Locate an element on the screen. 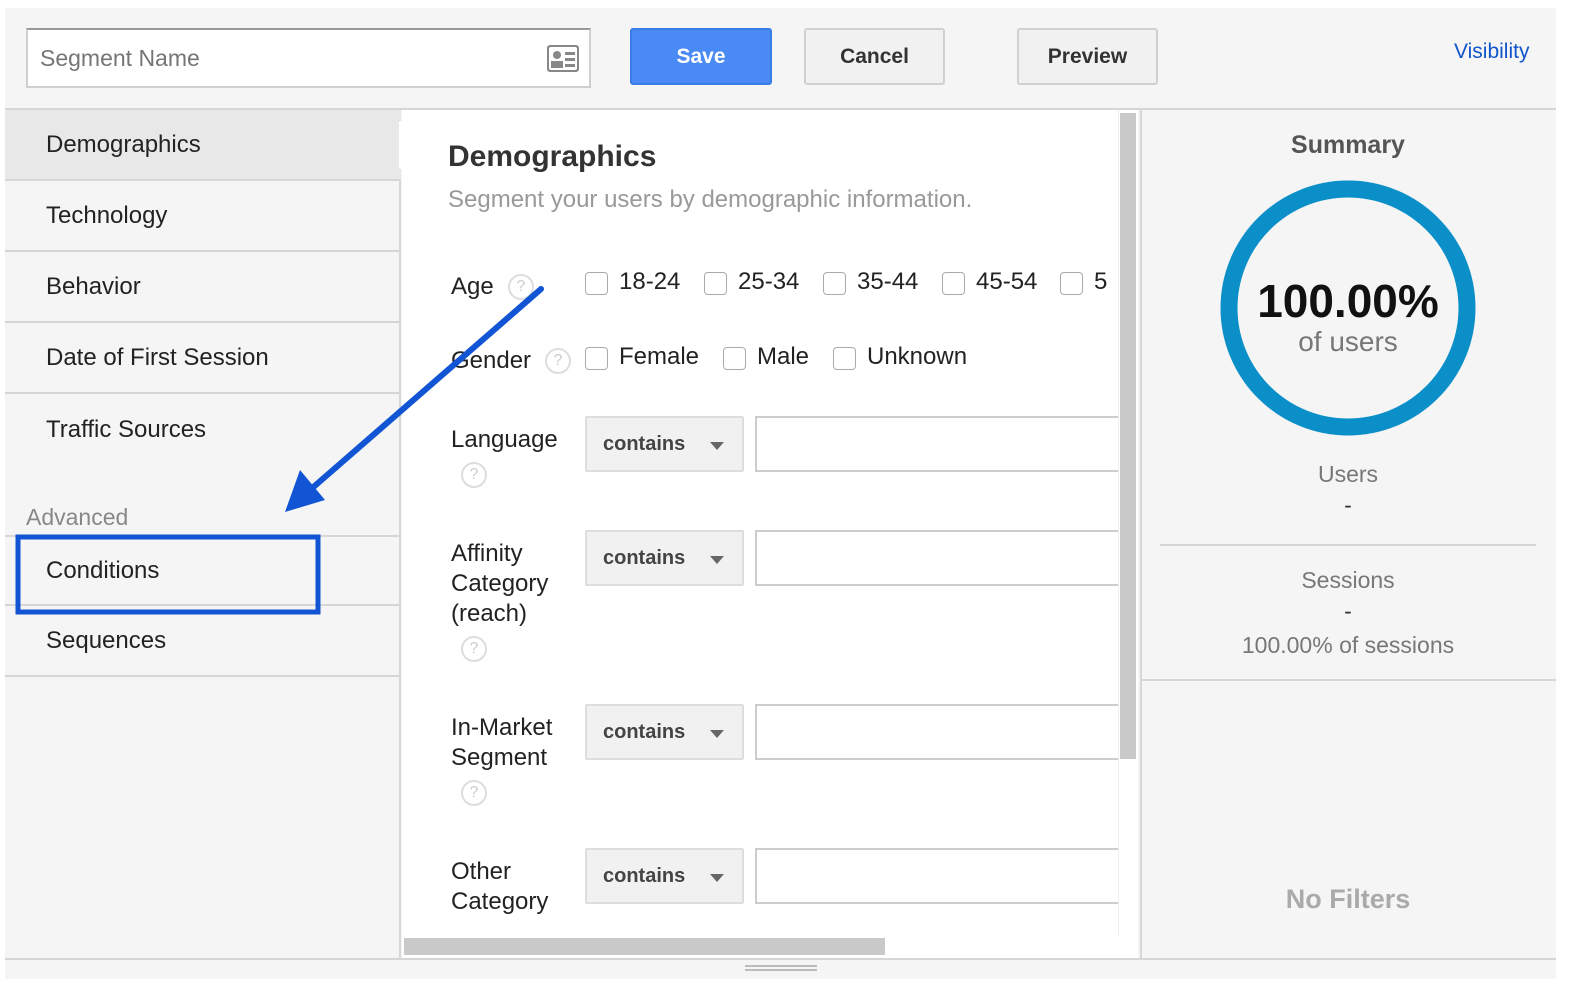 Image resolution: width=1592 pixels, height=994 pixels. sessions-label: Sessions is located at coordinates (1348, 580).